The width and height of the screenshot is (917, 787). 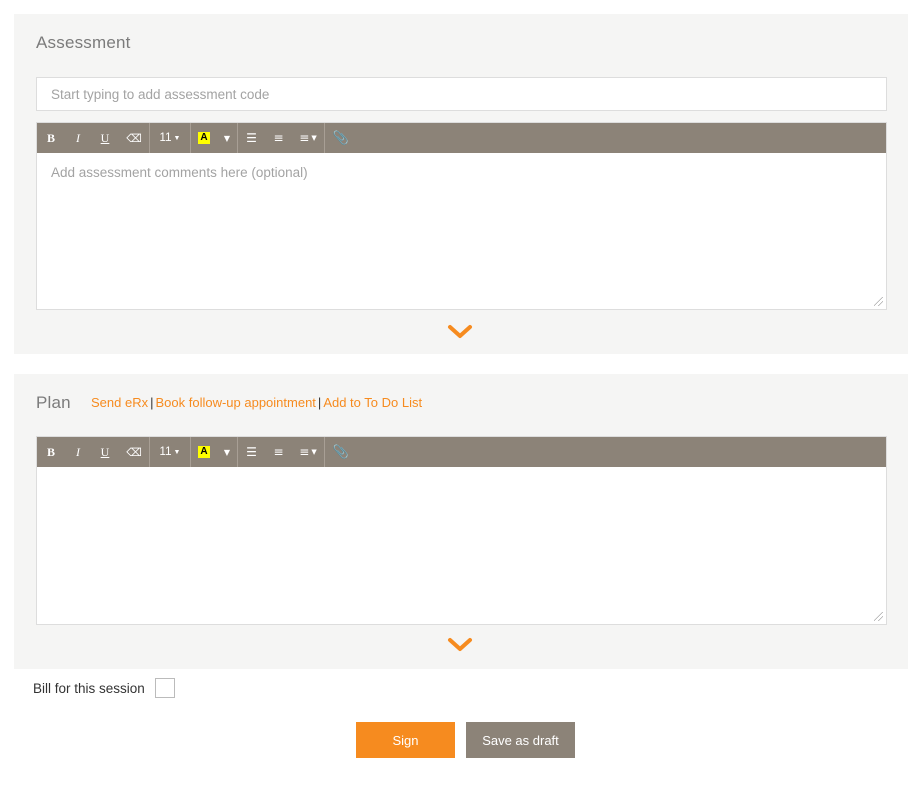 What do you see at coordinates (461, 94) in the screenshot?
I see `assessment-code-input` at bounding box center [461, 94].